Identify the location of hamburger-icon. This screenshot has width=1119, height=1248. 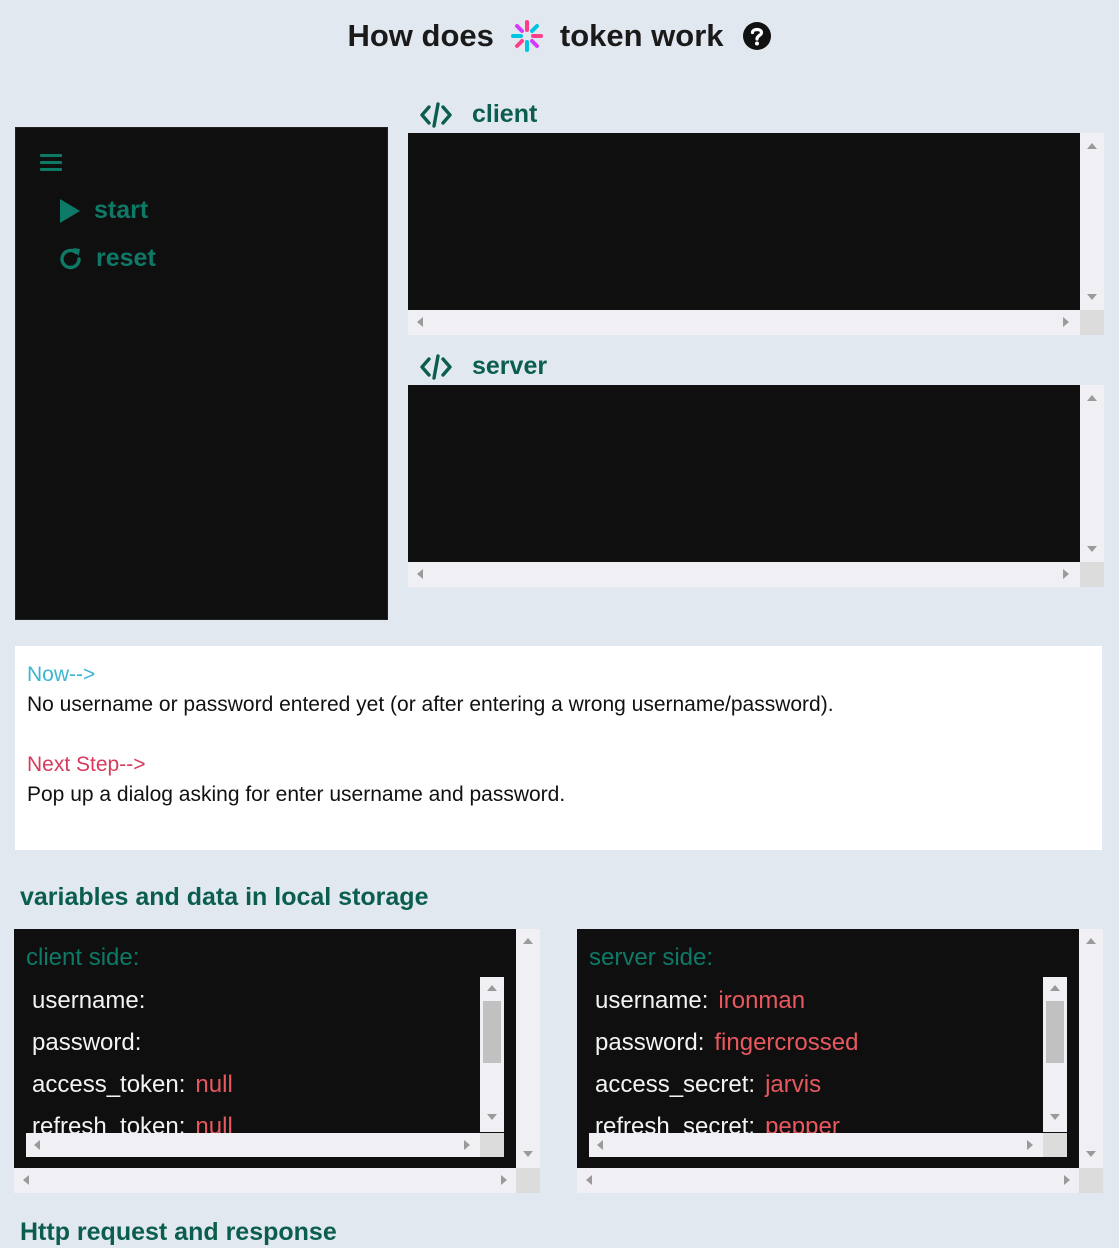
(51, 163).